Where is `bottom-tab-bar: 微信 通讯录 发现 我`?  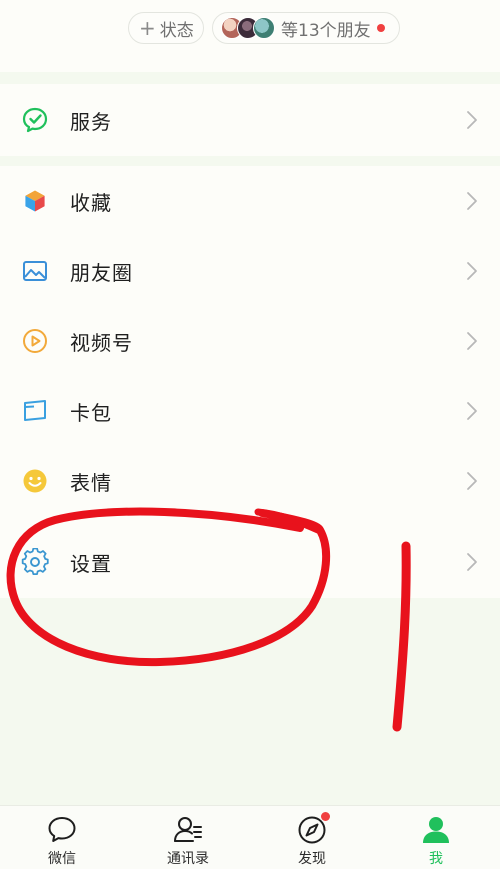 bottom-tab-bar: 微信 通讯录 发现 我 is located at coordinates (250, 837).